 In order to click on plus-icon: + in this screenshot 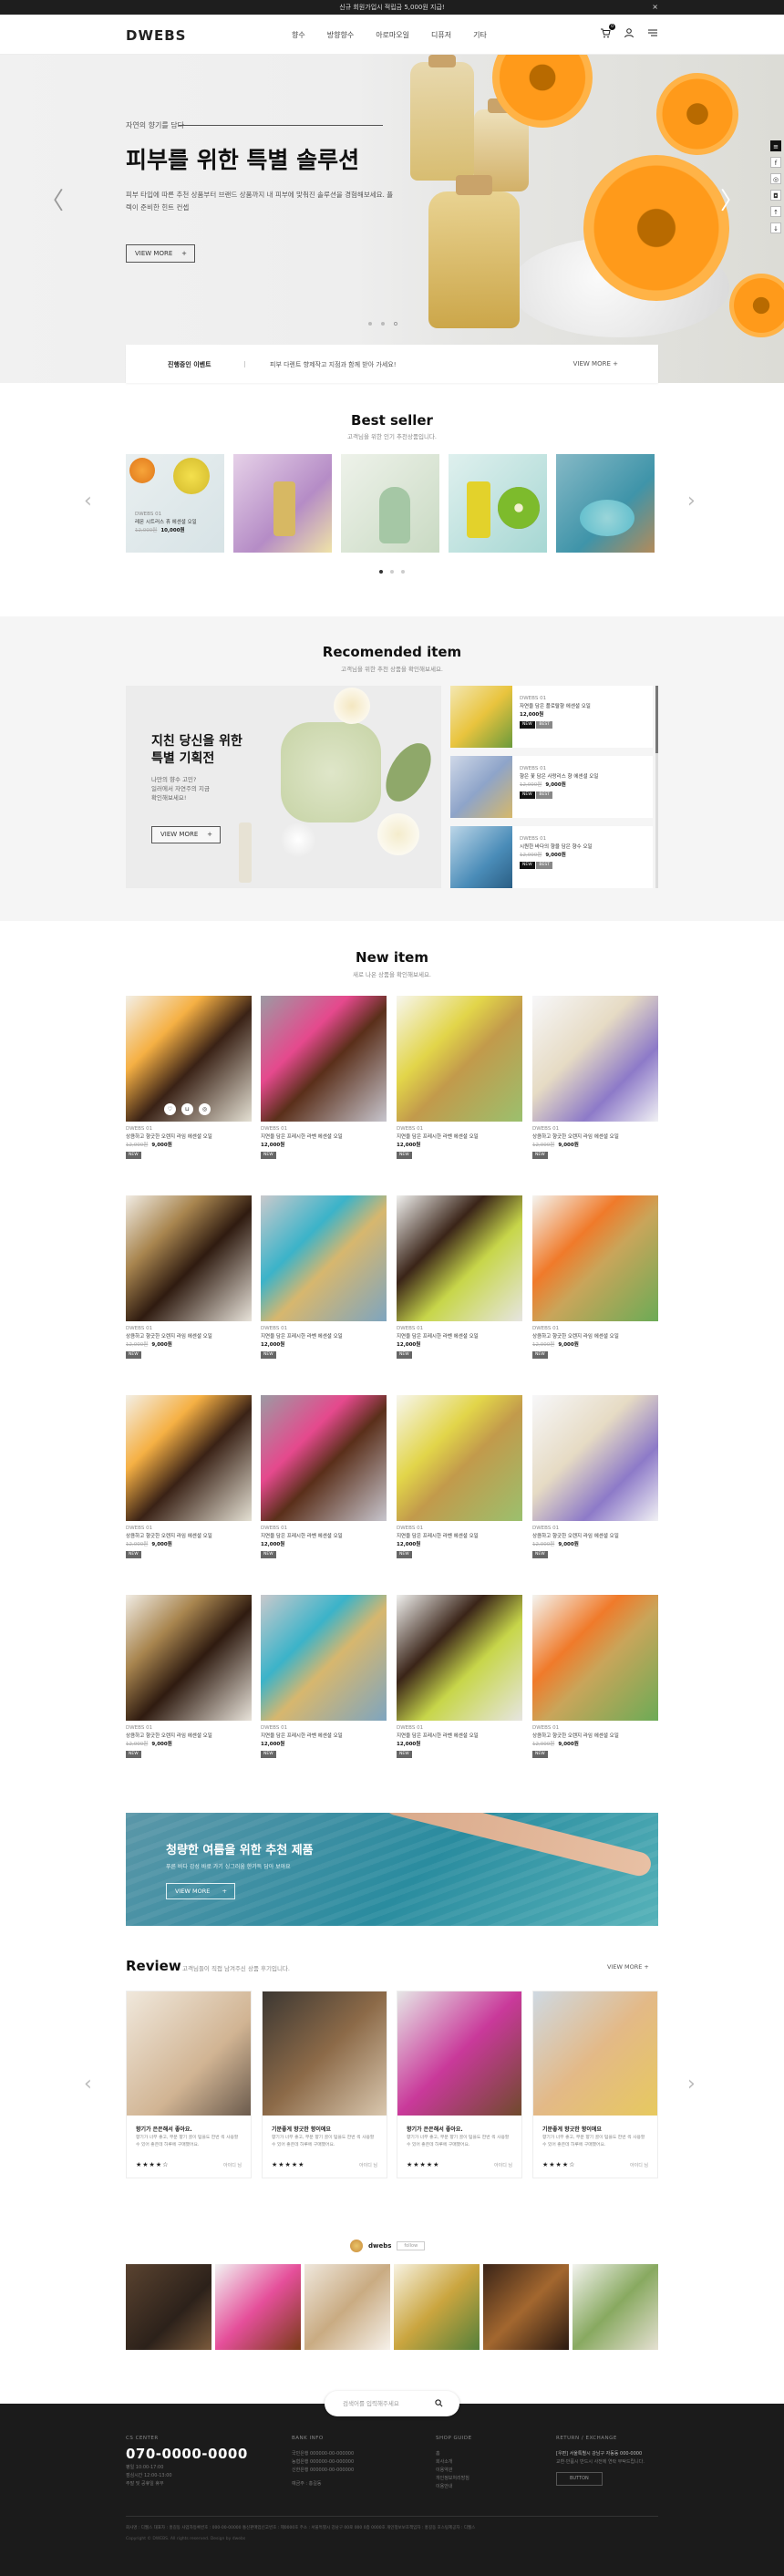, I will do `click(184, 253)`.